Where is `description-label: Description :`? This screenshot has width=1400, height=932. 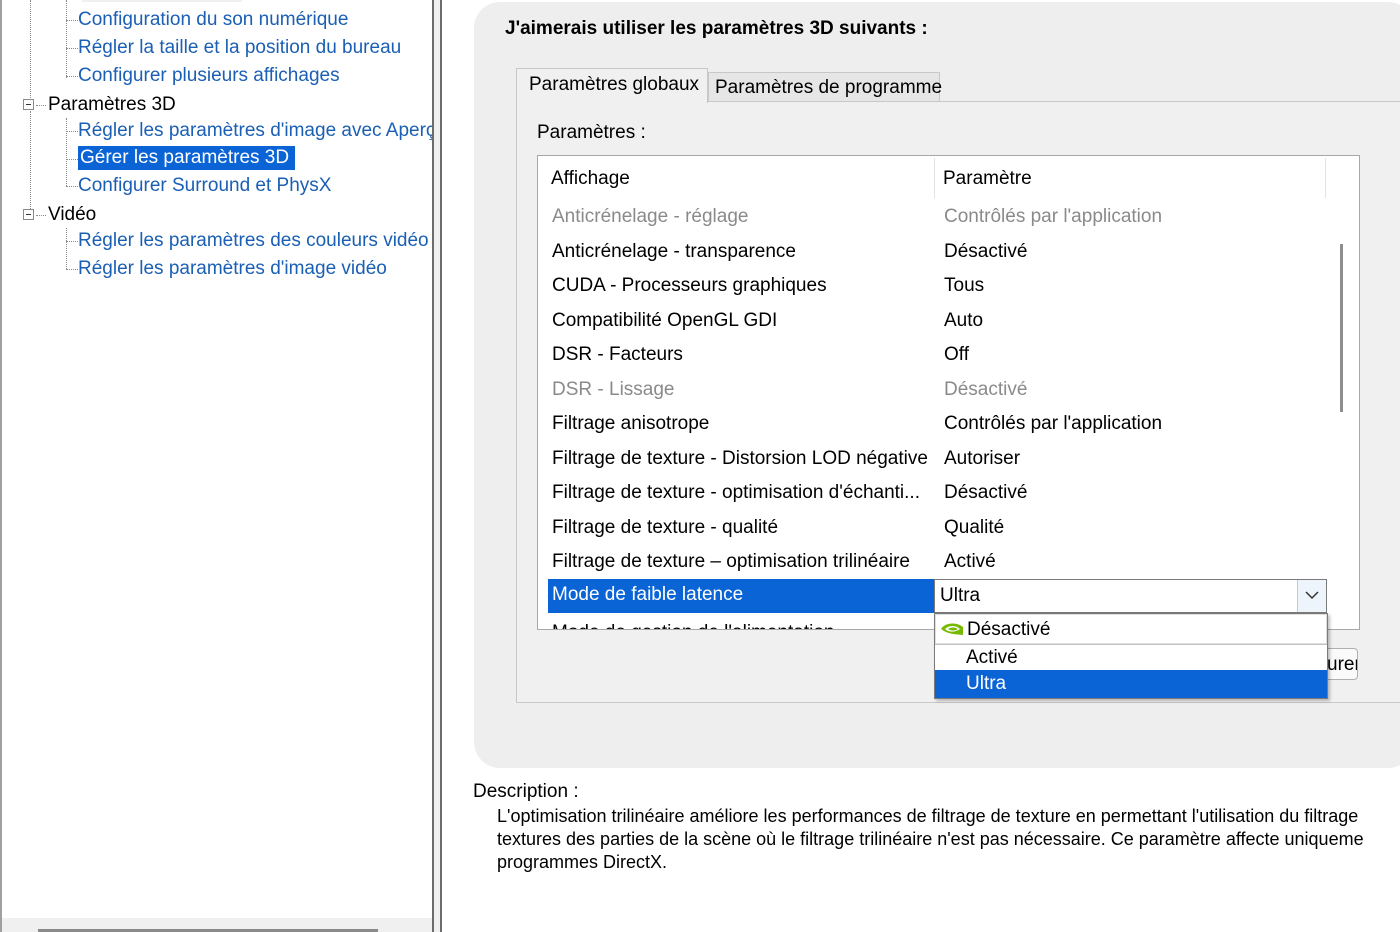
description-label: Description : is located at coordinates (526, 791).